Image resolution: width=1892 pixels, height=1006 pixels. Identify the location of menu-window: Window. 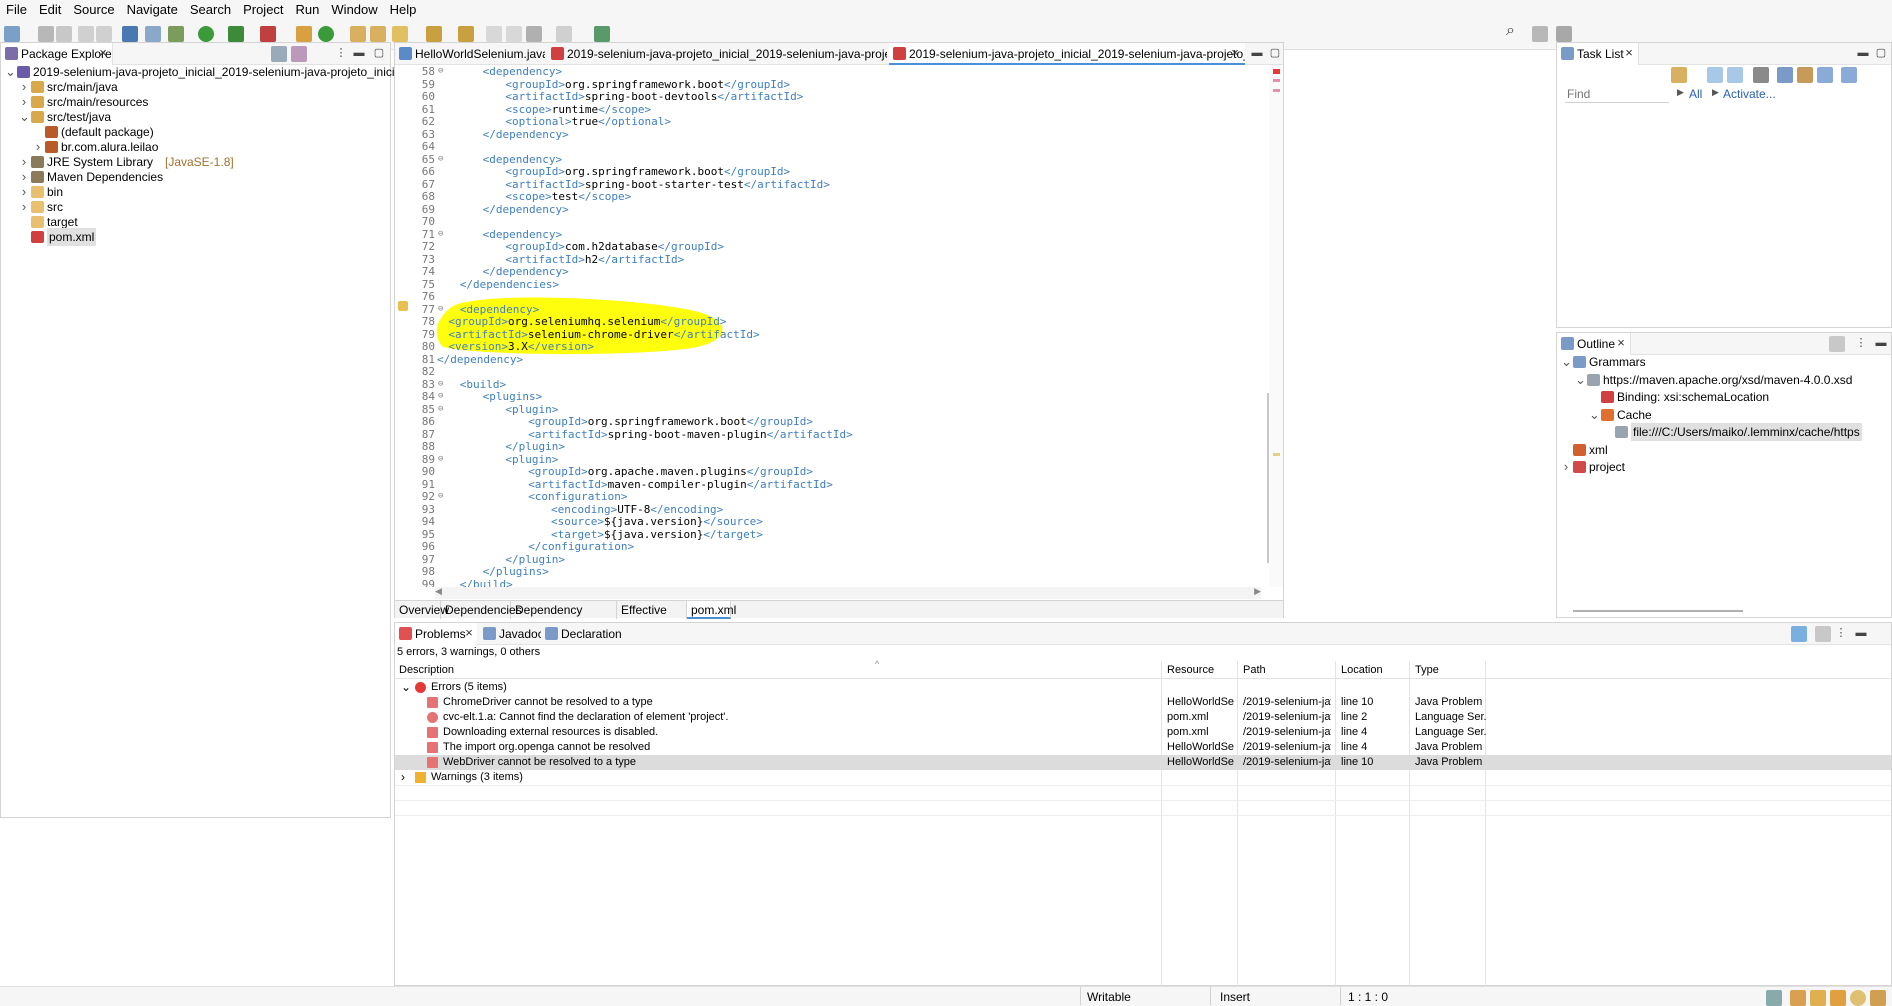
(354, 10).